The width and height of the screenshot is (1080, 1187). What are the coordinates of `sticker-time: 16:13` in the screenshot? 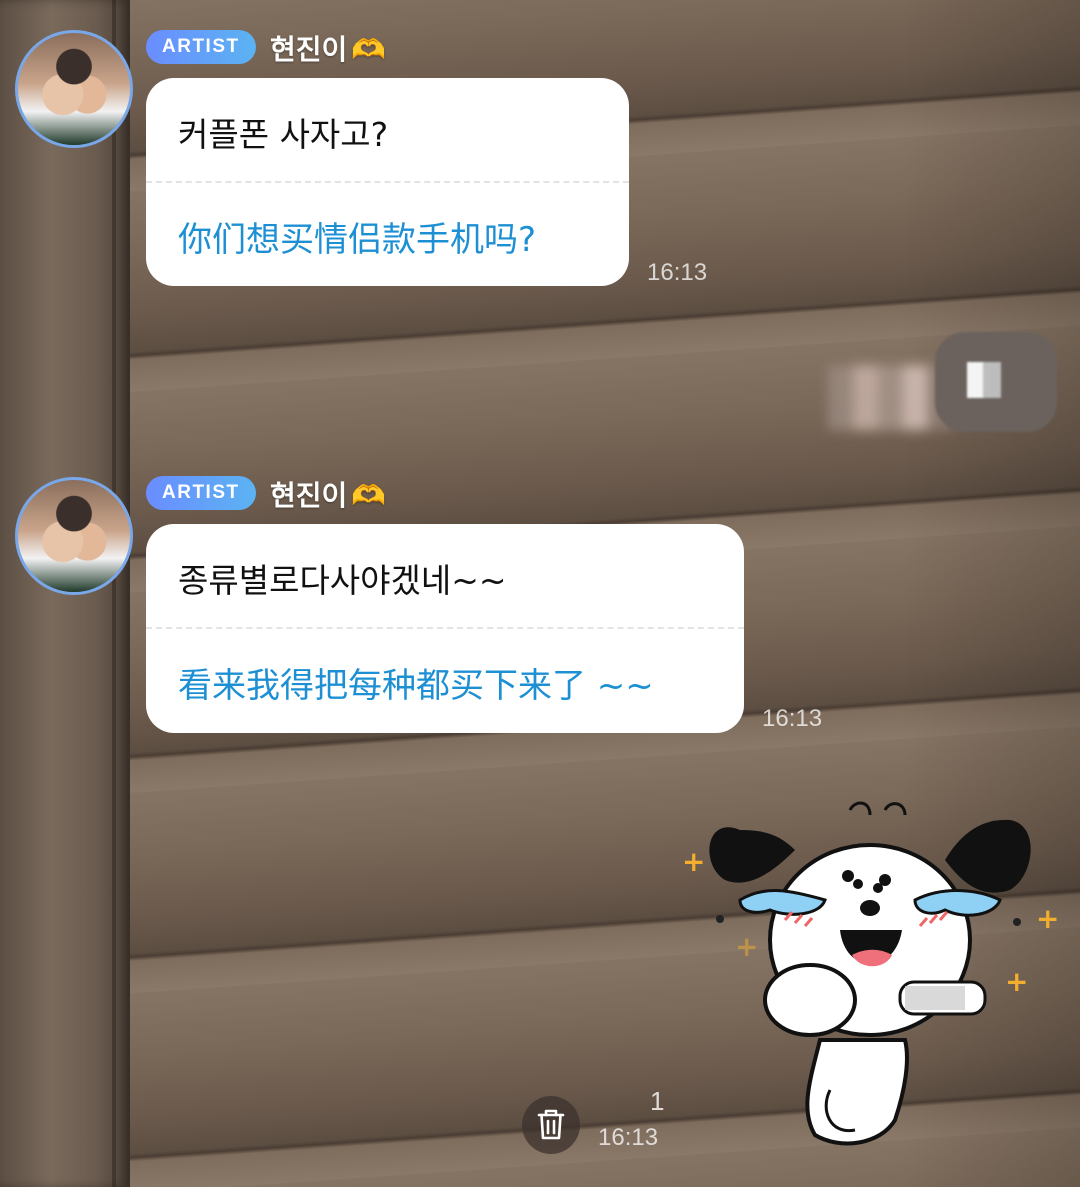 It's located at (628, 1137).